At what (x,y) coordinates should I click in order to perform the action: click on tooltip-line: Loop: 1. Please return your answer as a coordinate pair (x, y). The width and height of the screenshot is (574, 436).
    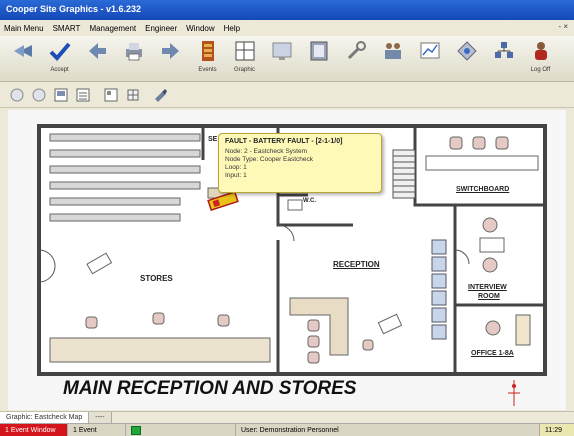
    Looking at the image, I should click on (236, 167).